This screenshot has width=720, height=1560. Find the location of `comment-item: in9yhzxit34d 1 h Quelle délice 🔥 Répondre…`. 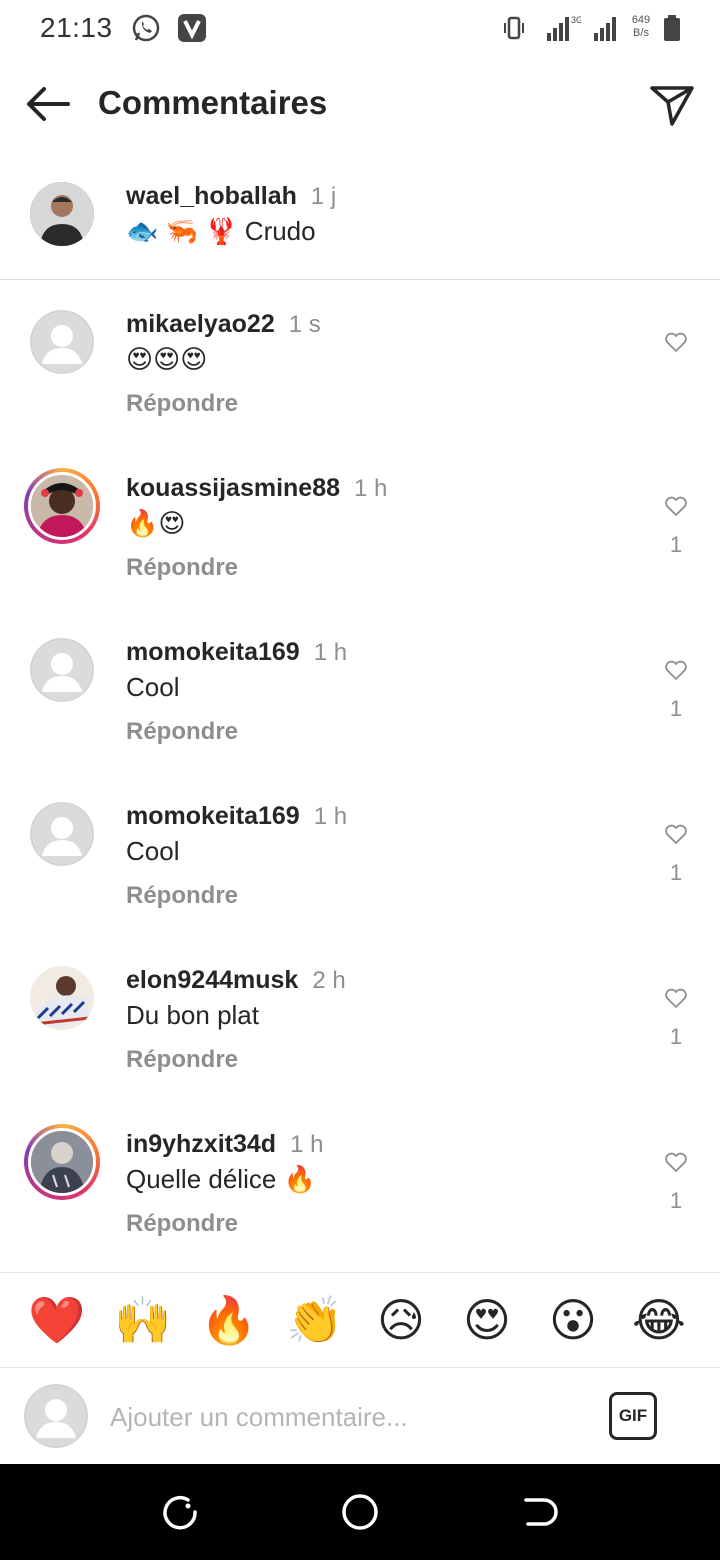

comment-item: in9yhzxit34d 1 h Quelle délice 🔥 Répondre… is located at coordinates (360, 1206).